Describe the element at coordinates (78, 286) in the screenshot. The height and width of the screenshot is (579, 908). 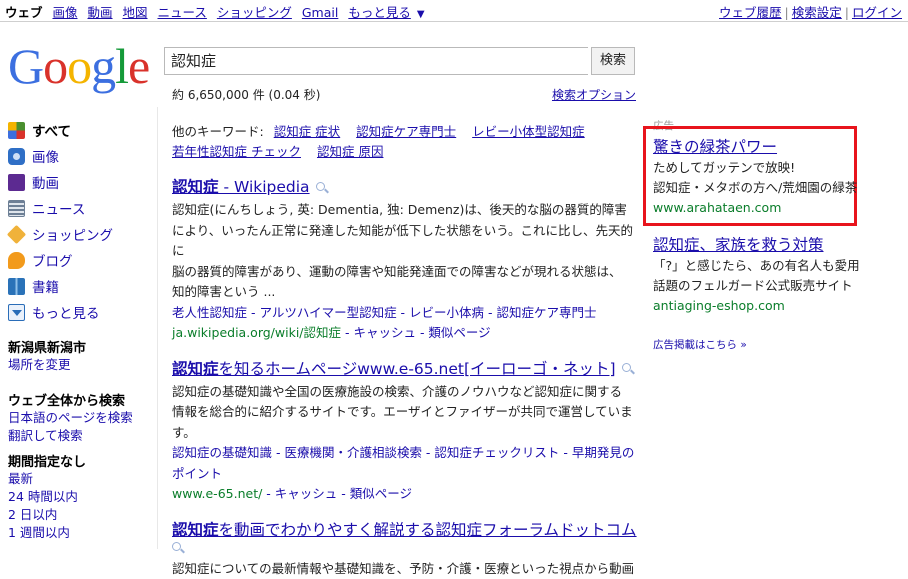
I see `sidebar-item-books: 書籍` at that location.